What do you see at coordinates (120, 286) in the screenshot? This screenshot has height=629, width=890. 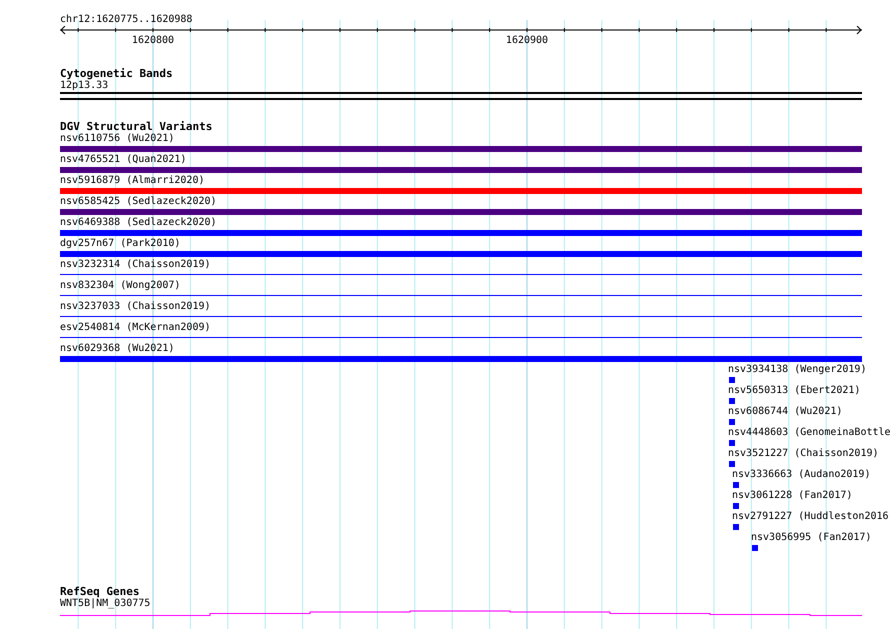 I see `variant-label: nsv832304 (Wong2007)` at bounding box center [120, 286].